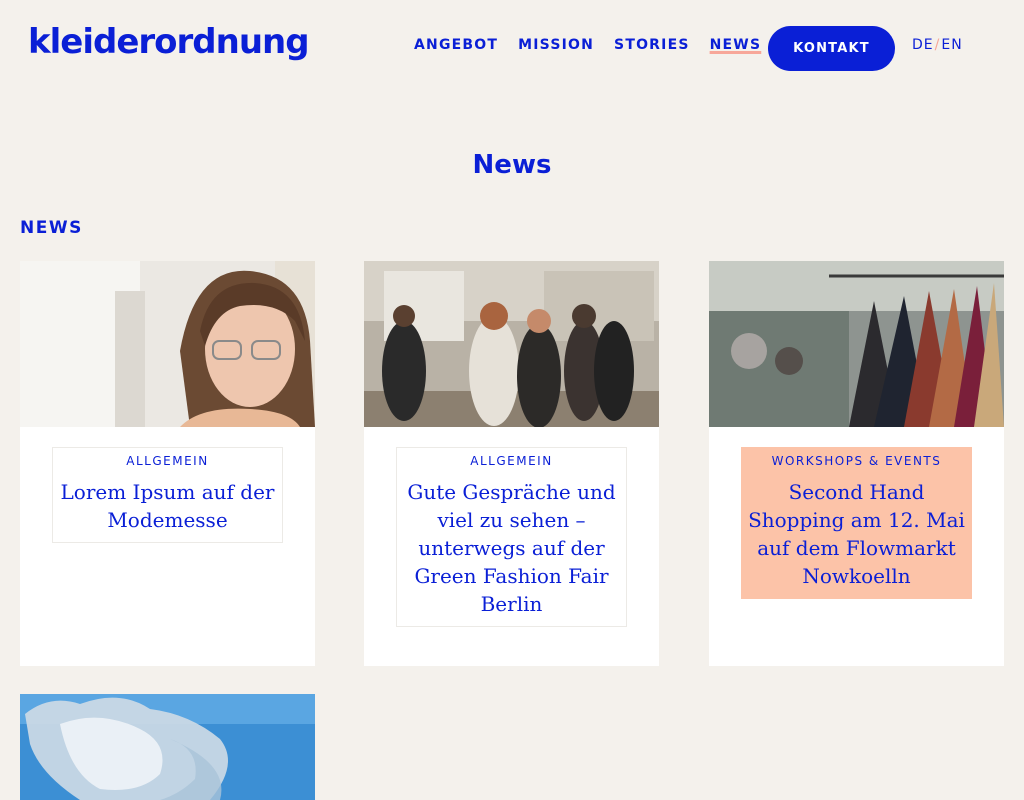 The image size is (1024, 800). Describe the element at coordinates (923, 45) in the screenshot. I see `lang-de: DE` at that location.